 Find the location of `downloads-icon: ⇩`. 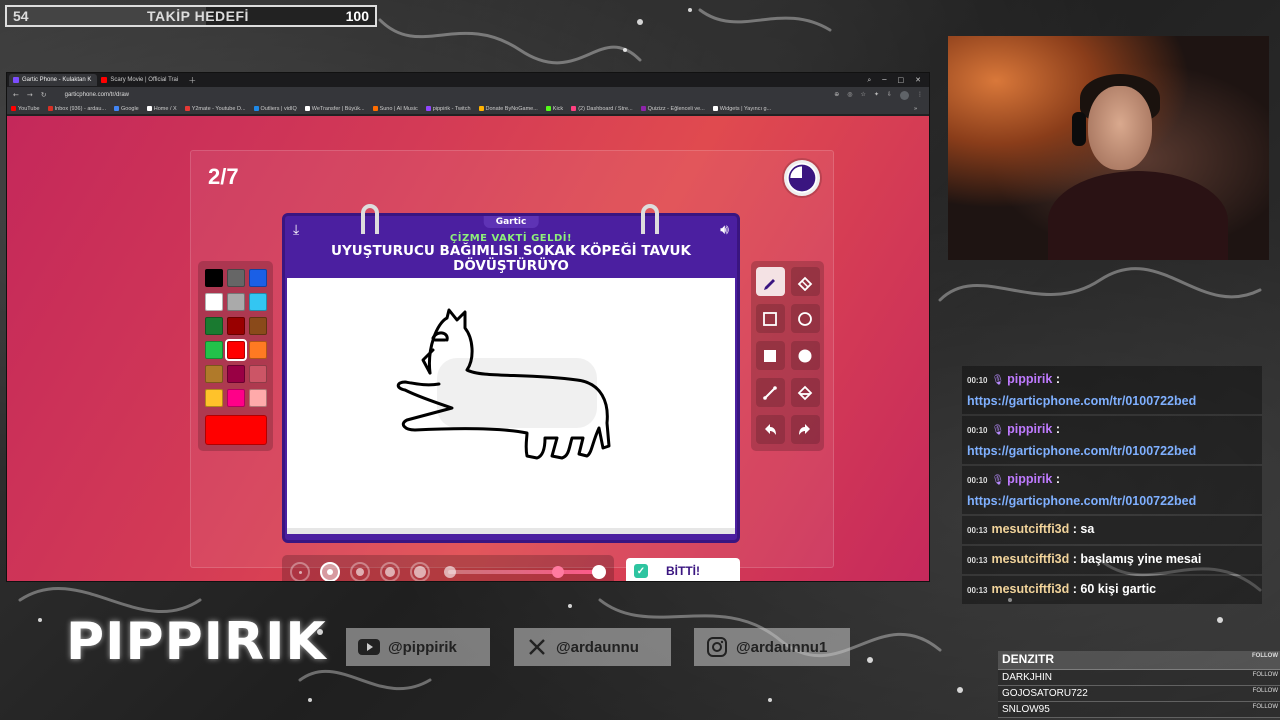

downloads-icon: ⇩ is located at coordinates (889, 95).